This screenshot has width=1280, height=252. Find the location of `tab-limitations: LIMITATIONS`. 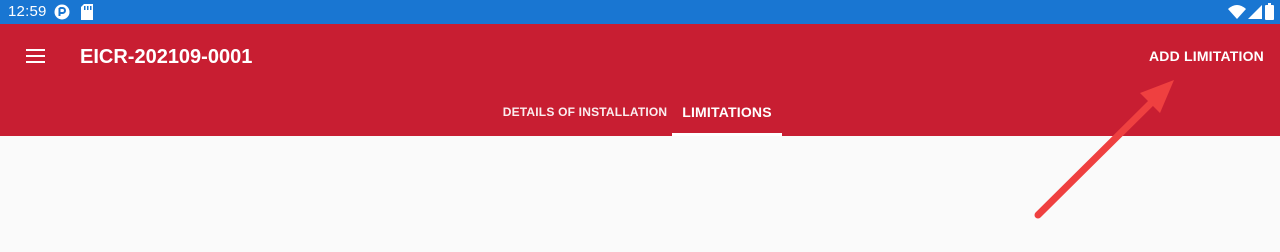

tab-limitations: LIMITATIONS is located at coordinates (727, 114).